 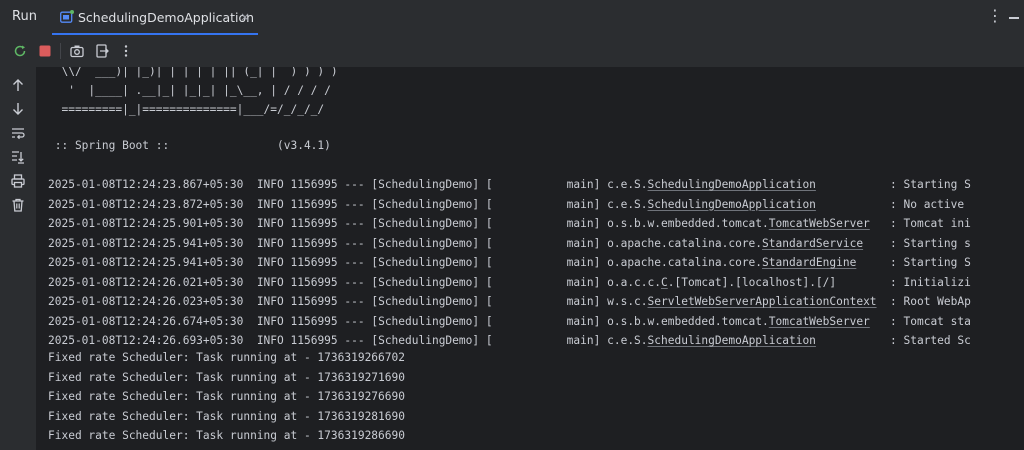 What do you see at coordinates (812, 243) in the screenshot?
I see `log-class-link: StandardService` at bounding box center [812, 243].